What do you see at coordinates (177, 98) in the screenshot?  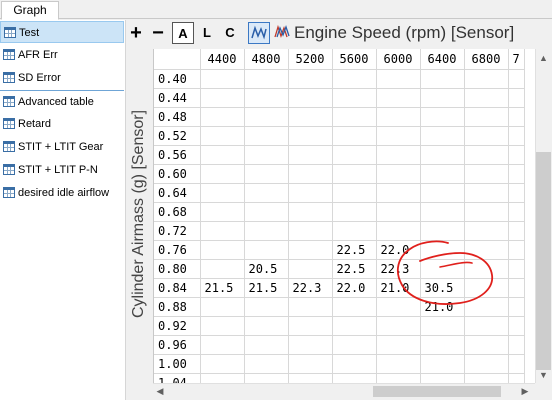 I see `row-header: 0.44` at bounding box center [177, 98].